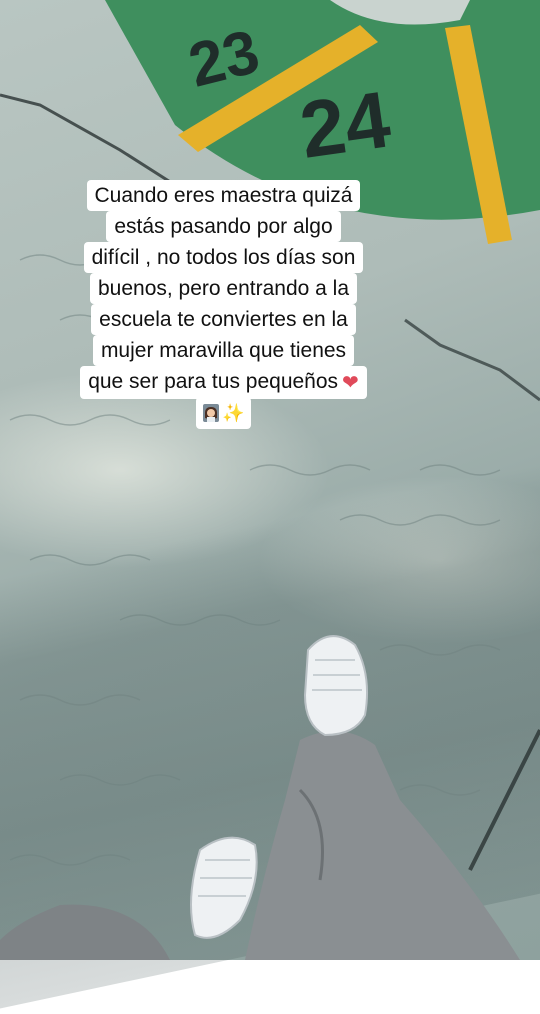 The image size is (540, 1014). I want to click on right-leg-pants, so click(382, 845).